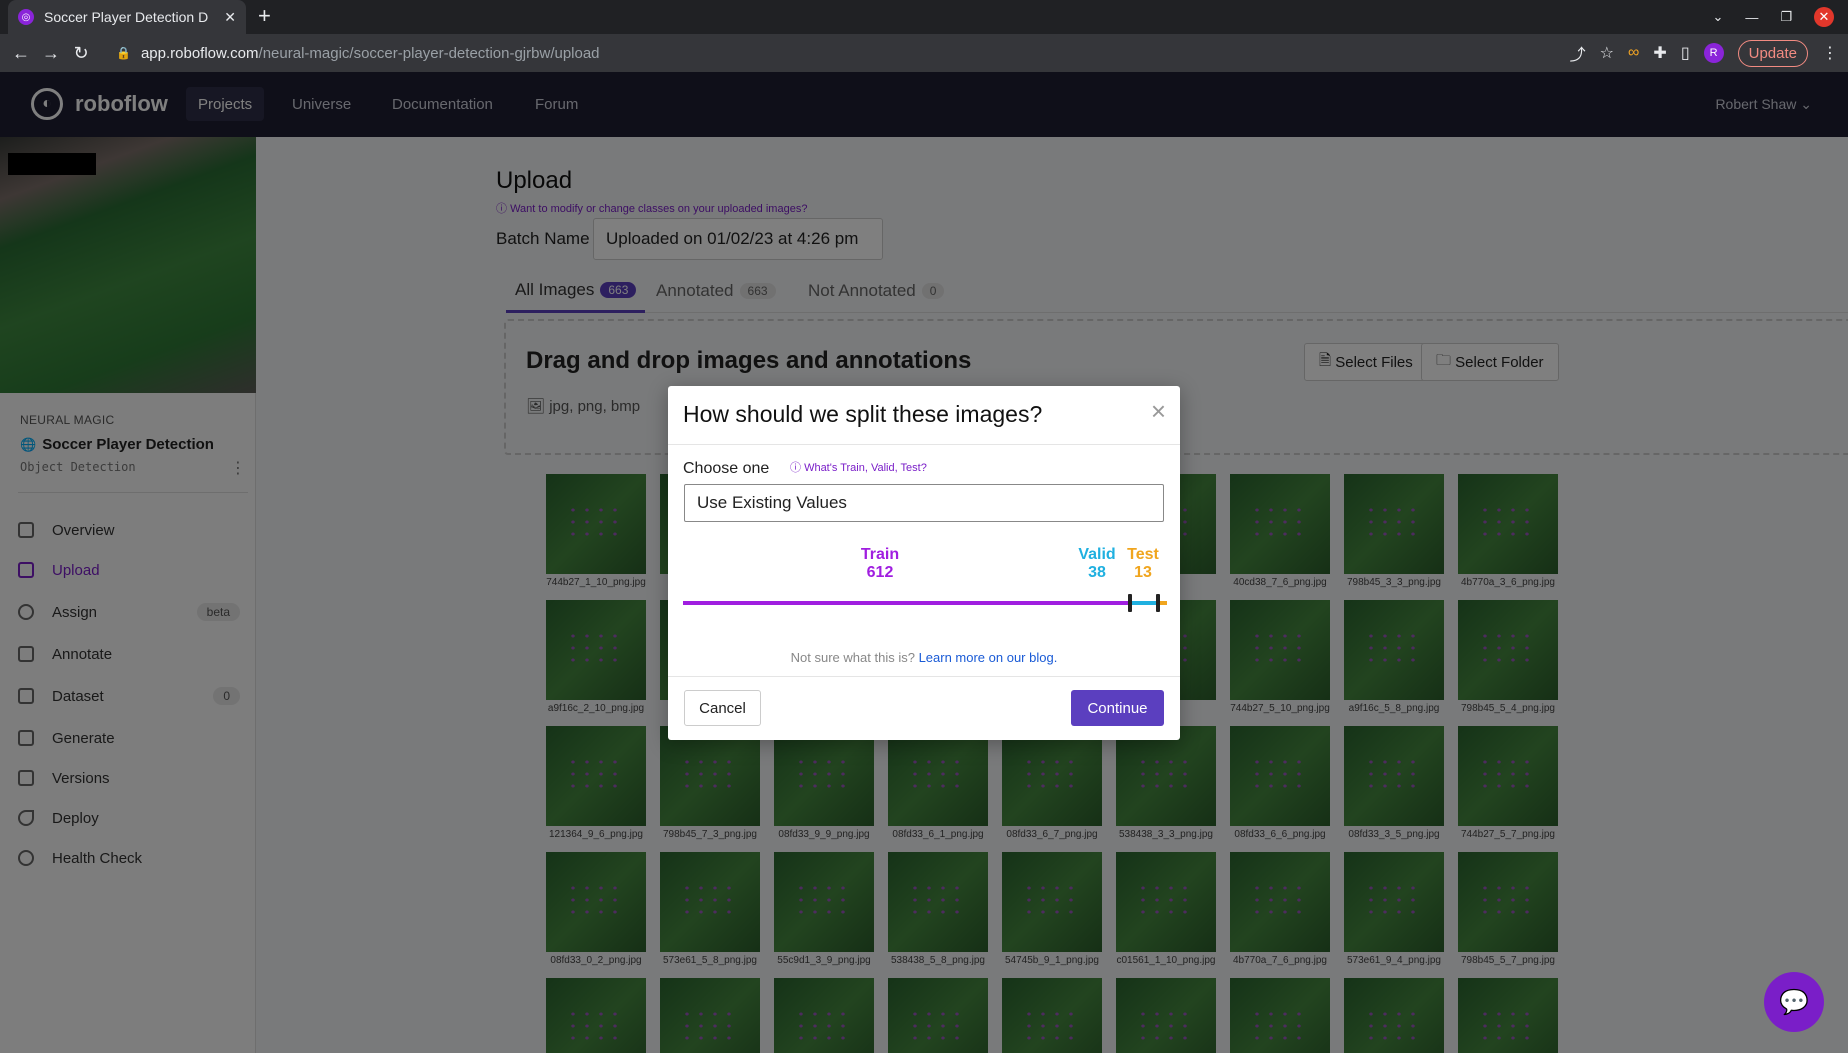 Image resolution: width=1848 pixels, height=1053 pixels. What do you see at coordinates (264, 16) in the screenshot?
I see `new-tab-button: +` at bounding box center [264, 16].